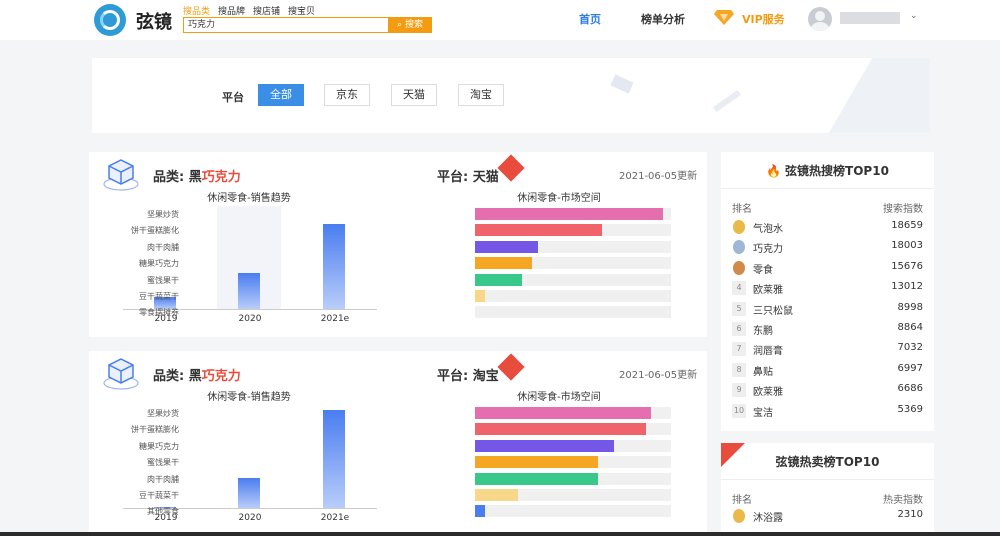 The height and width of the screenshot is (536, 1000). I want to click on search-input: 巧克力, so click(286, 25).